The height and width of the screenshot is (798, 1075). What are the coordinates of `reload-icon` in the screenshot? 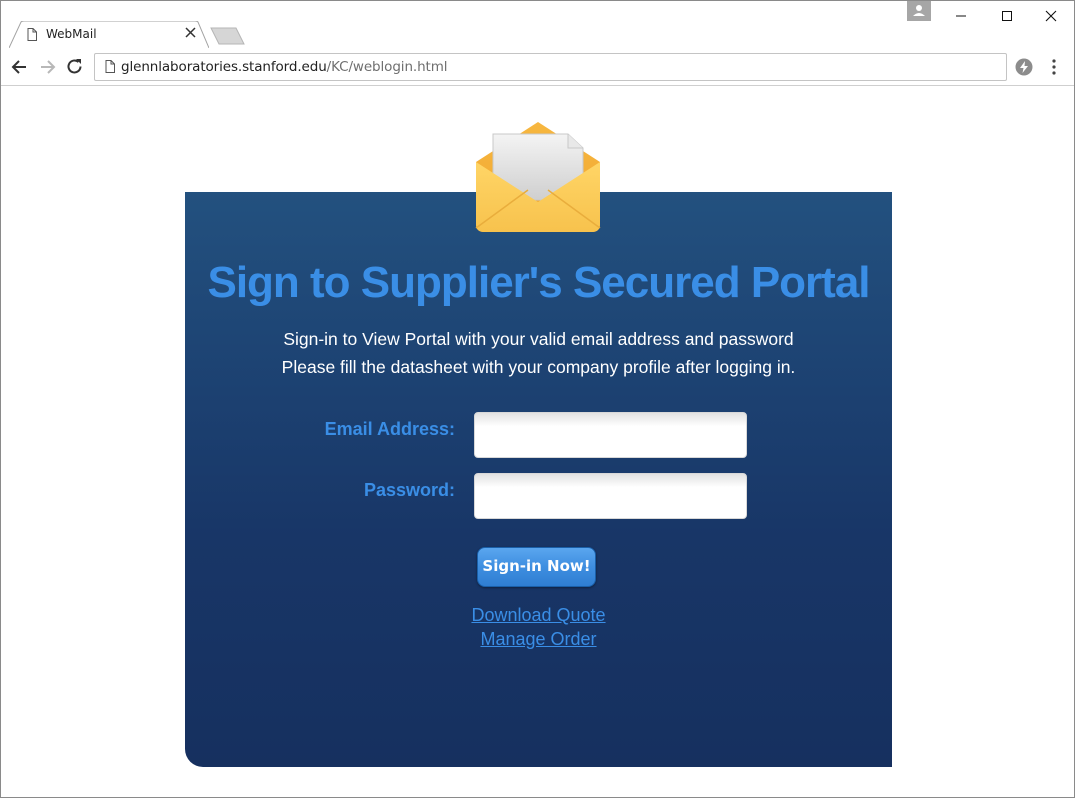 It's located at (75, 67).